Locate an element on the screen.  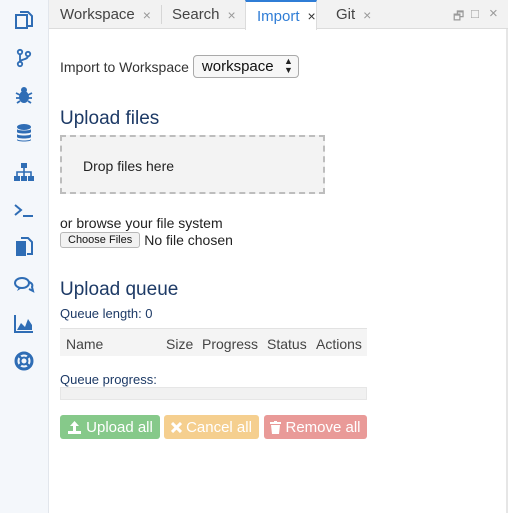
import-label: Import to Workspace is located at coordinates (124, 66).